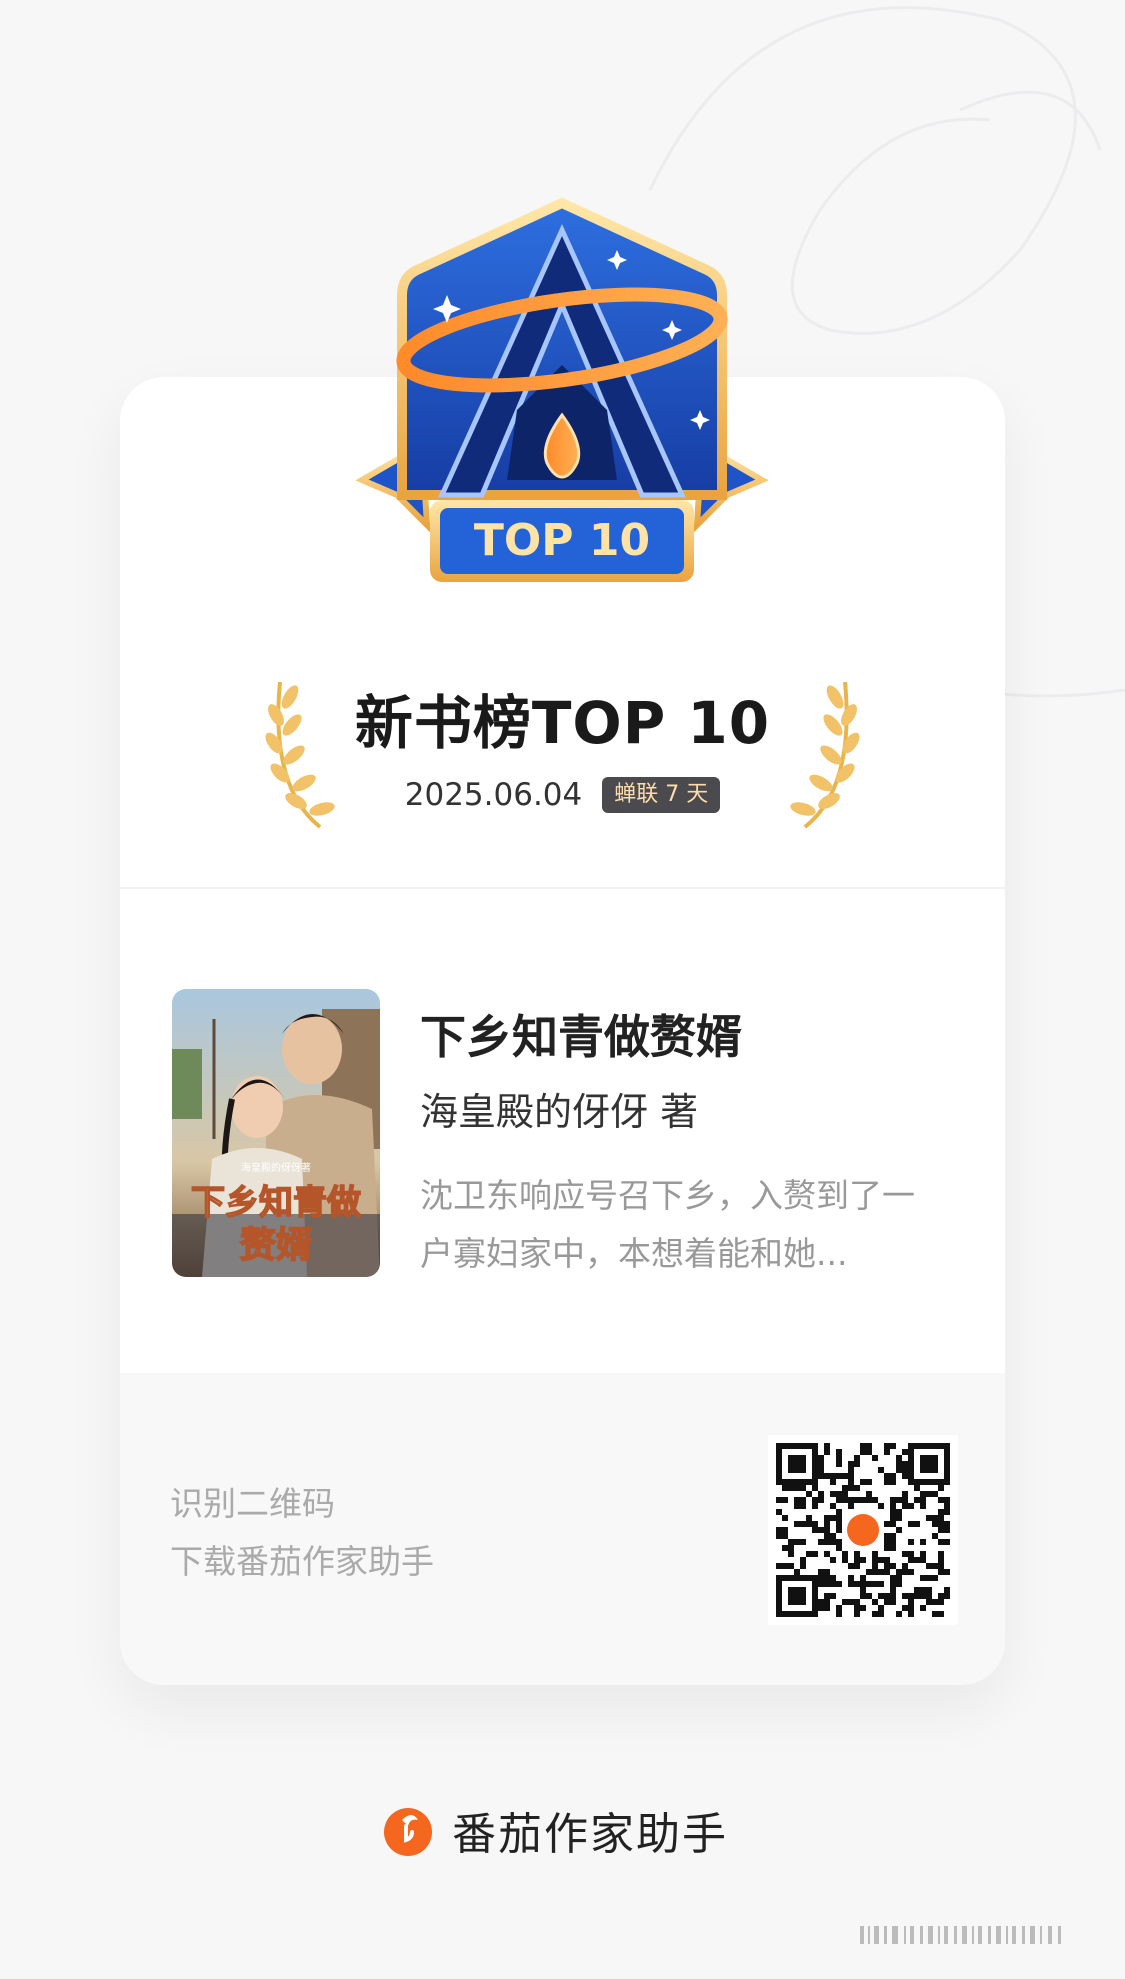 The height and width of the screenshot is (1979, 1125). Describe the element at coordinates (661, 795) in the screenshot. I see `streak-badge: 蝉联 7 天` at that location.